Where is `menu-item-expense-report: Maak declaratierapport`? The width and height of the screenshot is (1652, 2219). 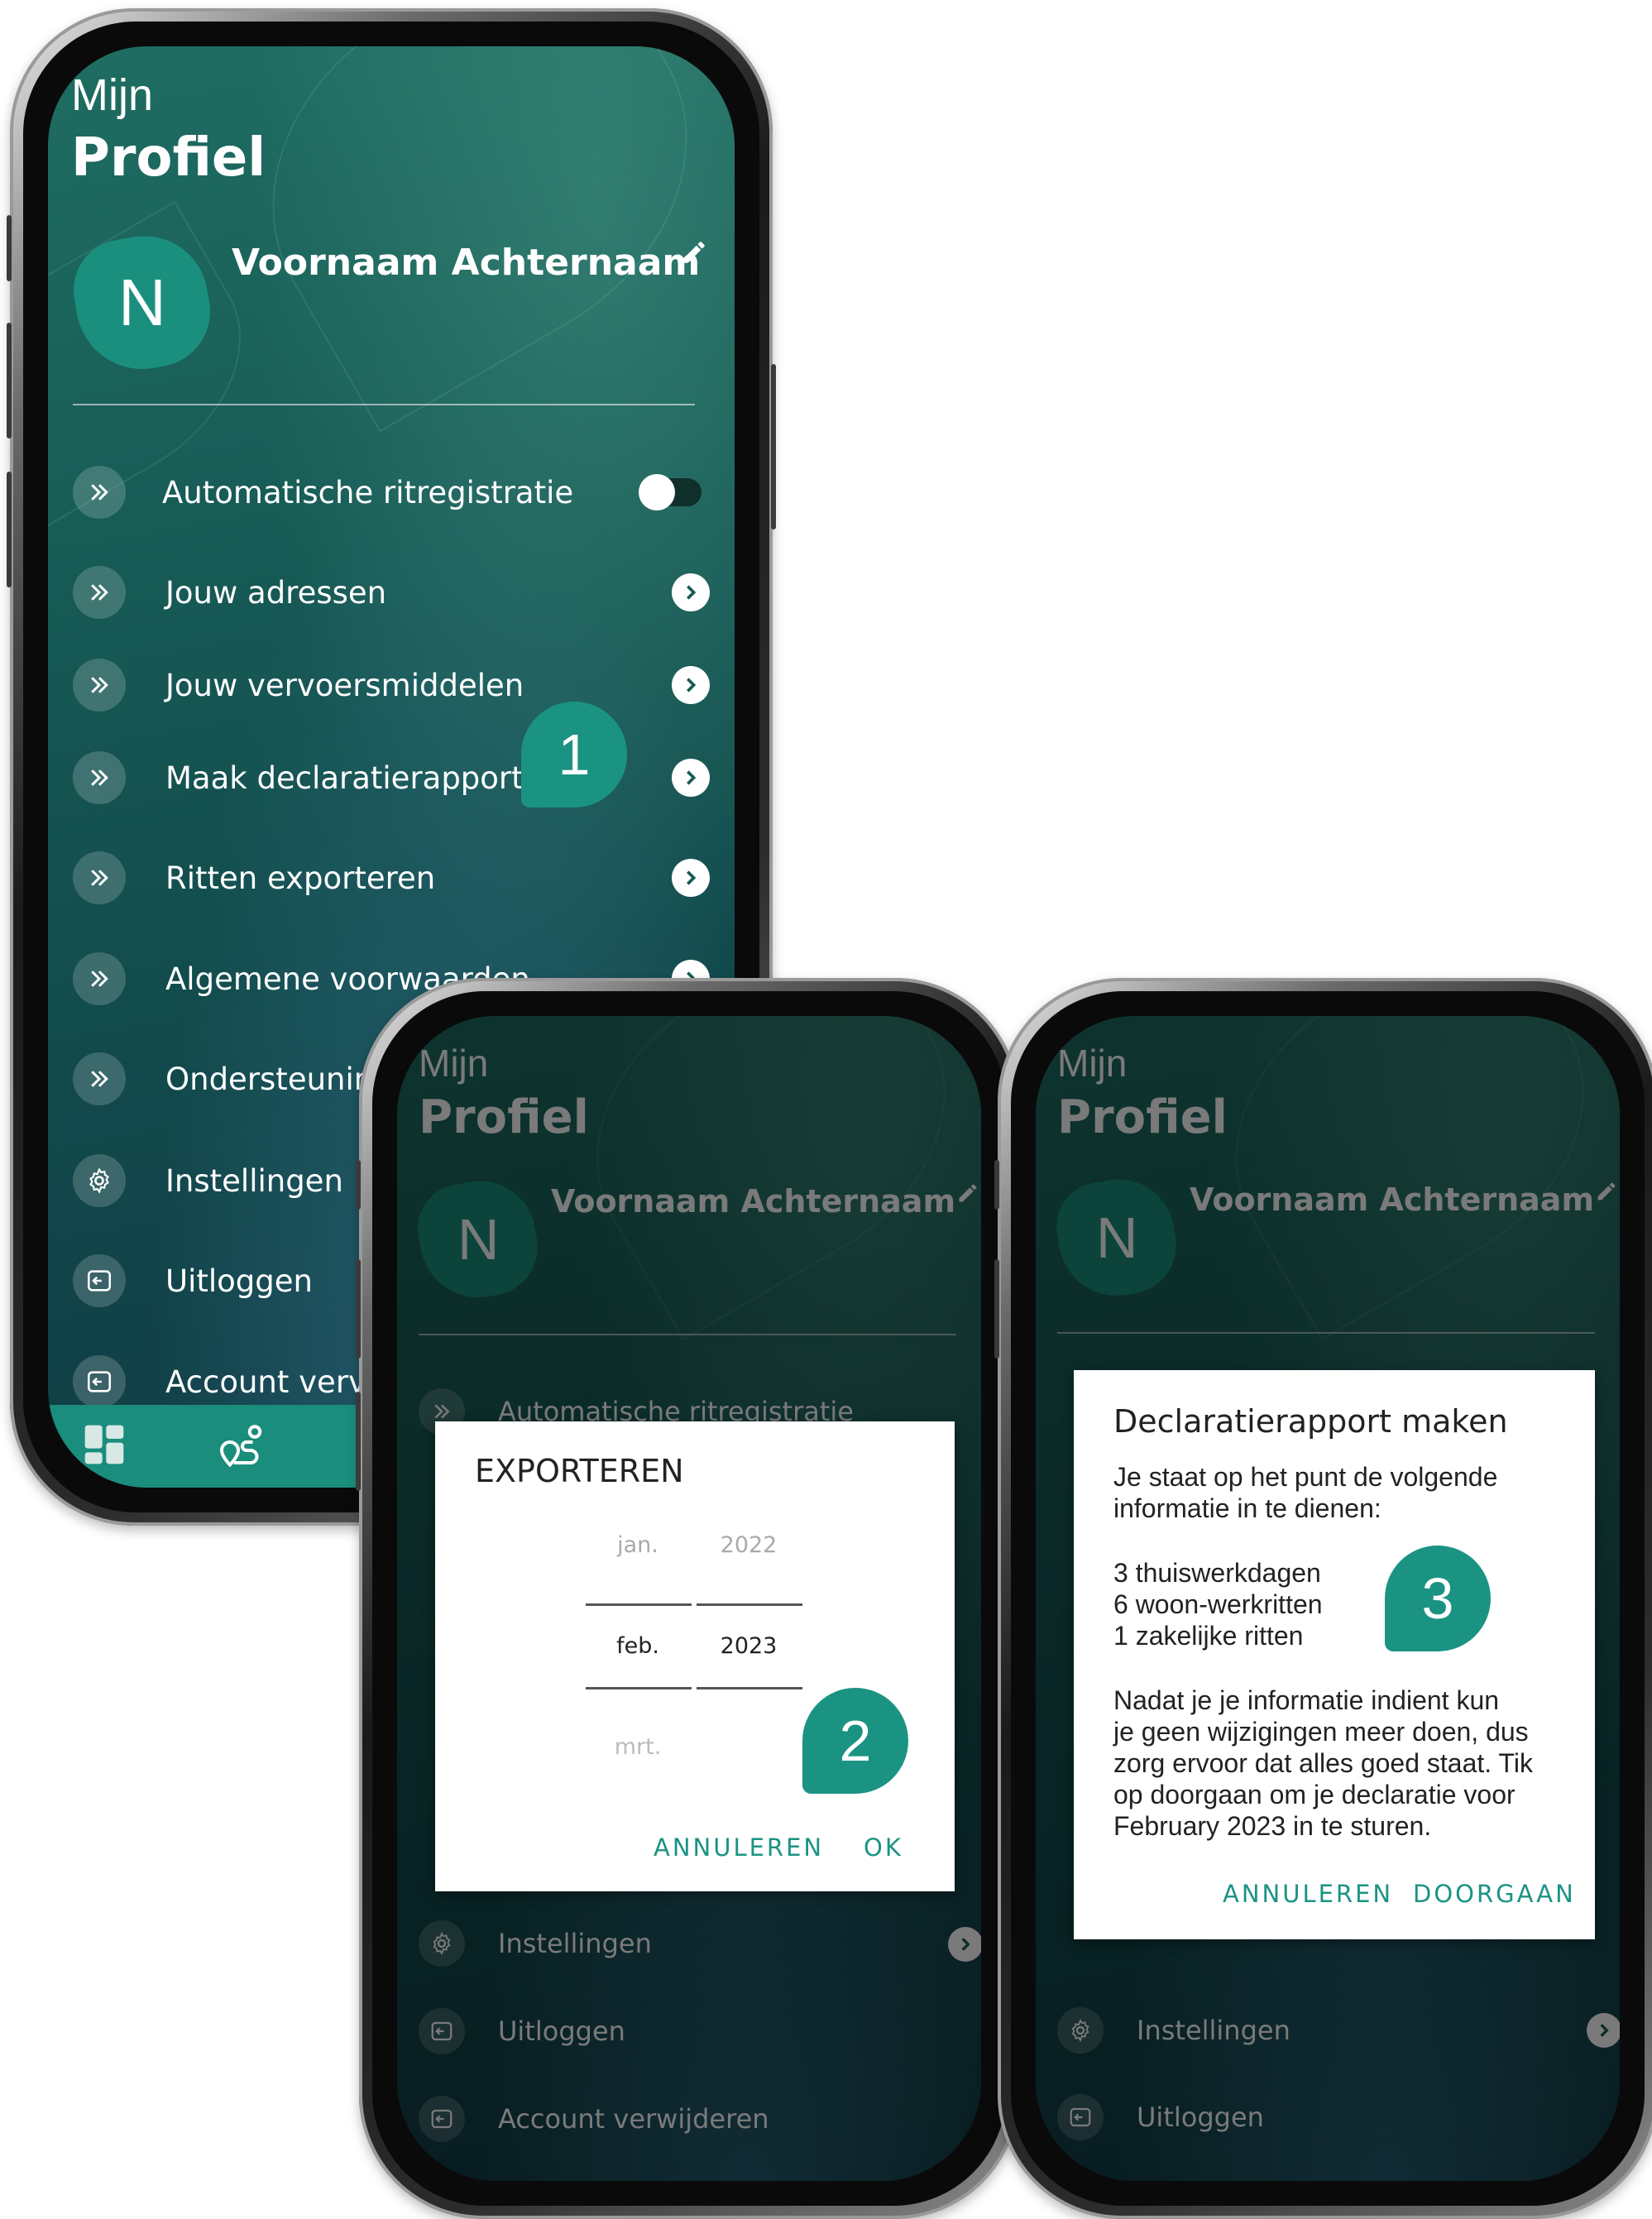 menu-item-expense-report: Maak declaratierapport is located at coordinates (298, 777).